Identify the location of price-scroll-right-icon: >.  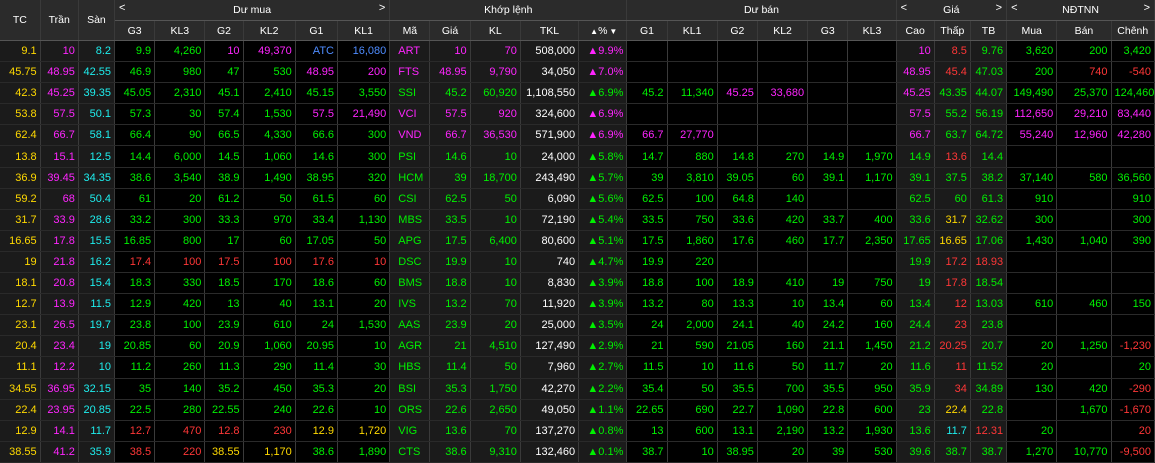
(999, 8).